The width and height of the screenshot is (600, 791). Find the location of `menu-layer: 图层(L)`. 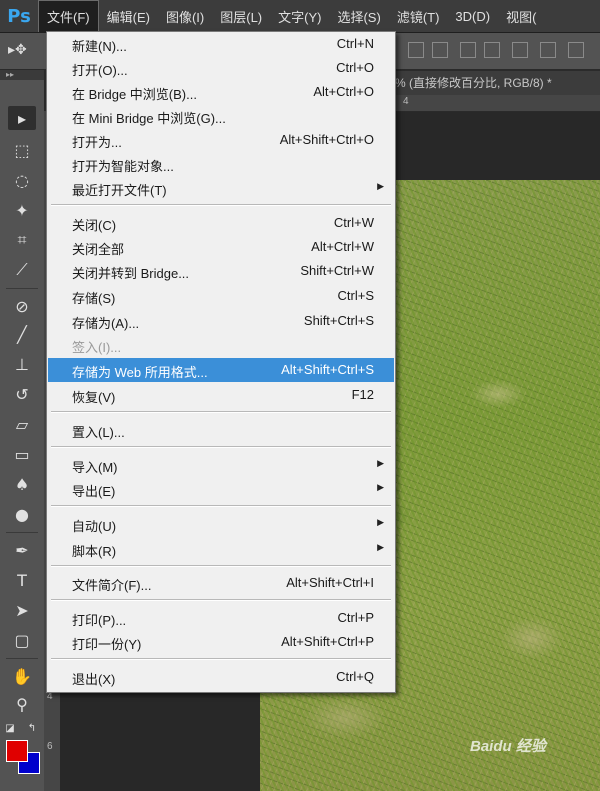

menu-layer: 图层(L) is located at coordinates (241, 16).